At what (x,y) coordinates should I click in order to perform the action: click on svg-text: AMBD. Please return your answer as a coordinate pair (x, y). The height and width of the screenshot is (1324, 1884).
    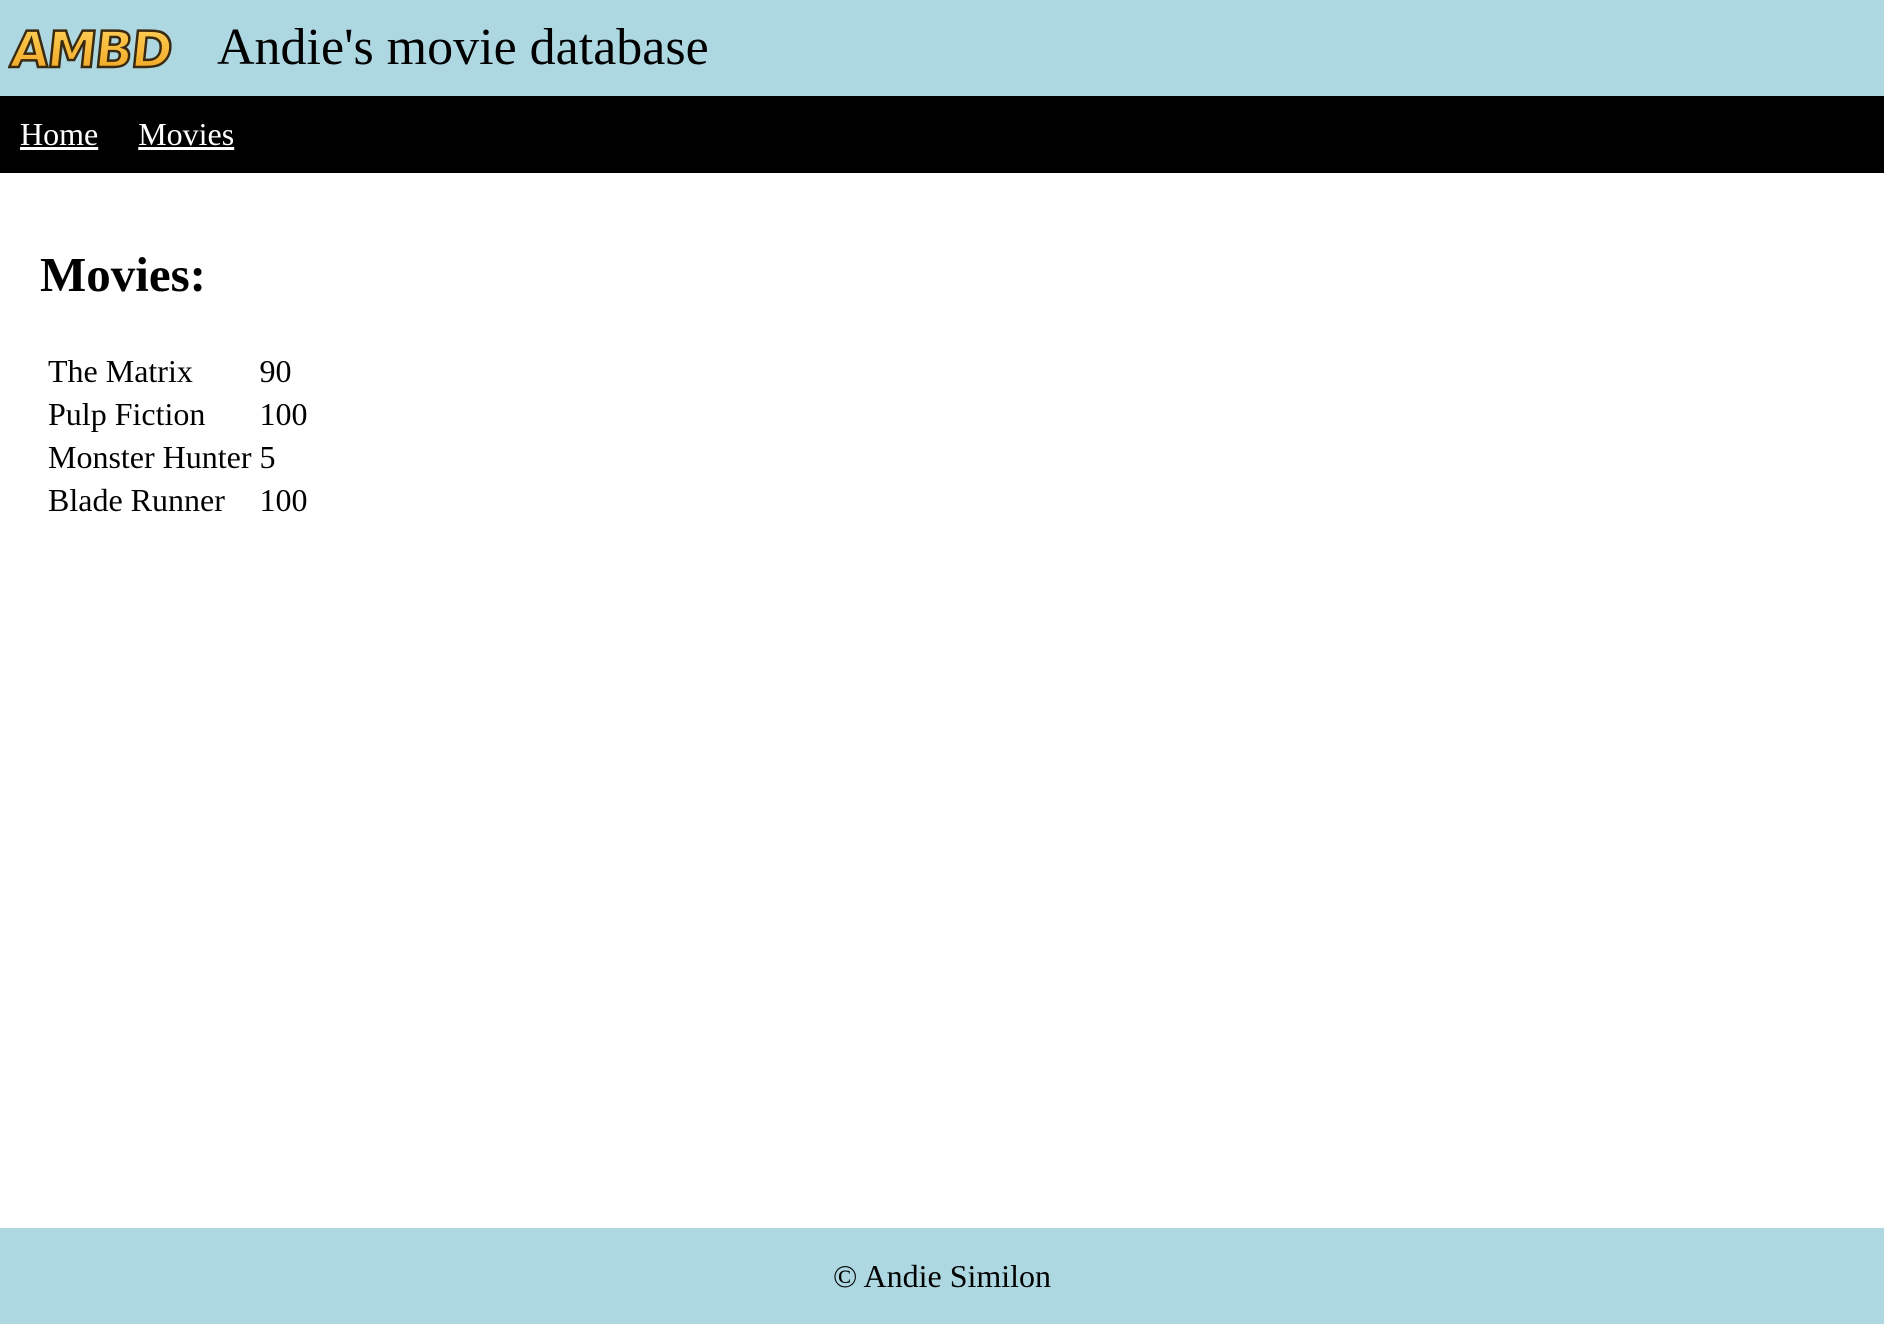
    Looking at the image, I should click on (91, 48).